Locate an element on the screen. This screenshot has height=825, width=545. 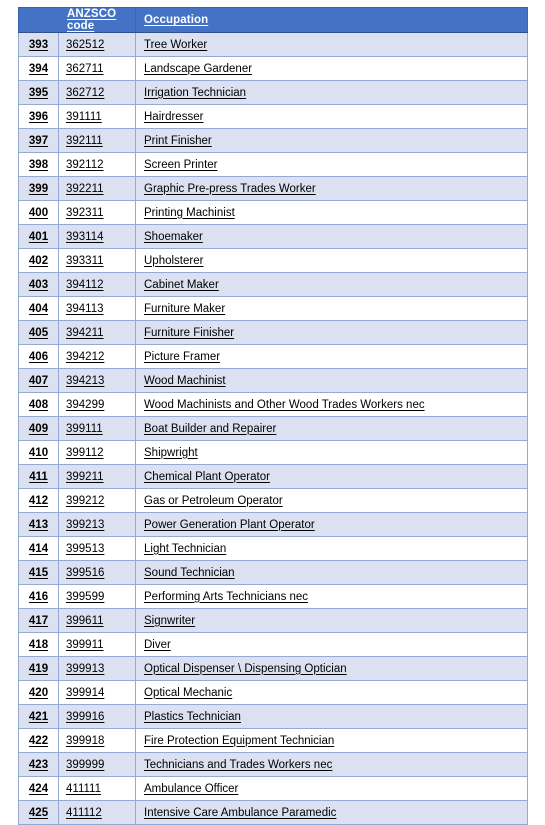
column-header-anzsco-code: ANZSCO code is located at coordinates (97, 20).